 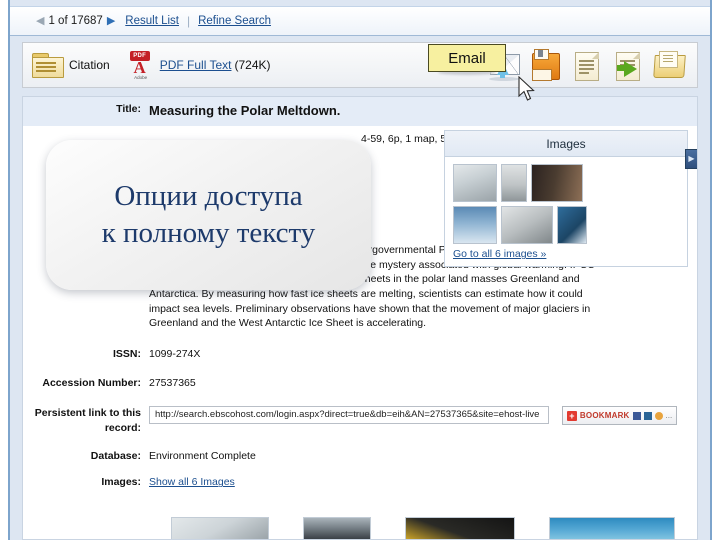 I want to click on bottom-image-strip, so click(x=434, y=528).